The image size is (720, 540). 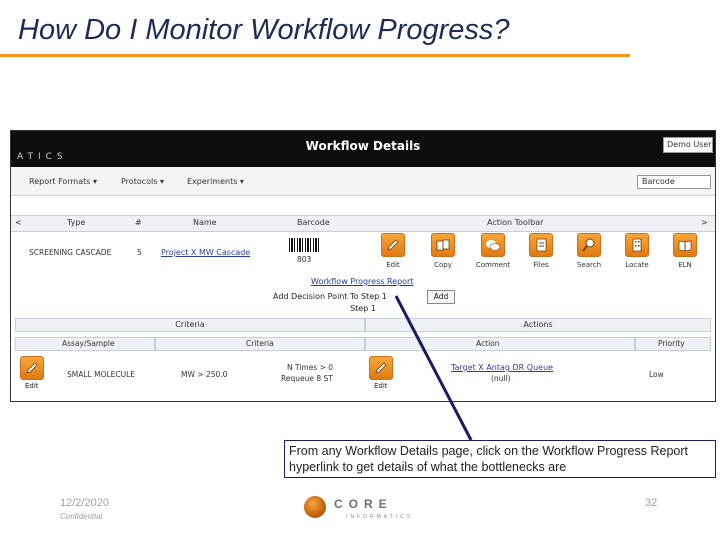 I want to click on page-number: 32, so click(x=651, y=503).